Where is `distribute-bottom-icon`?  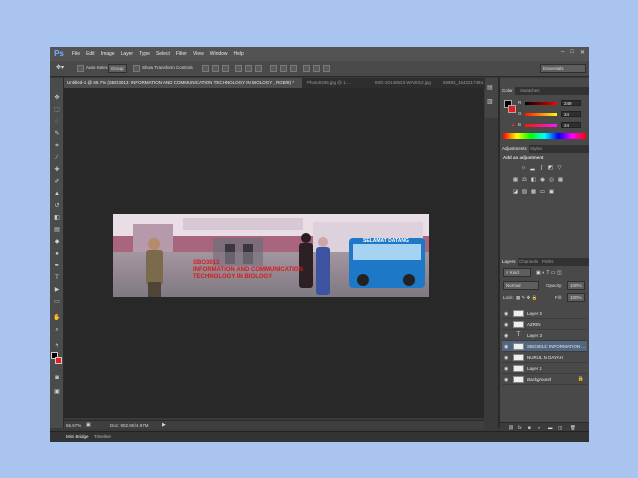 distribute-bottom-icon is located at coordinates (293, 68).